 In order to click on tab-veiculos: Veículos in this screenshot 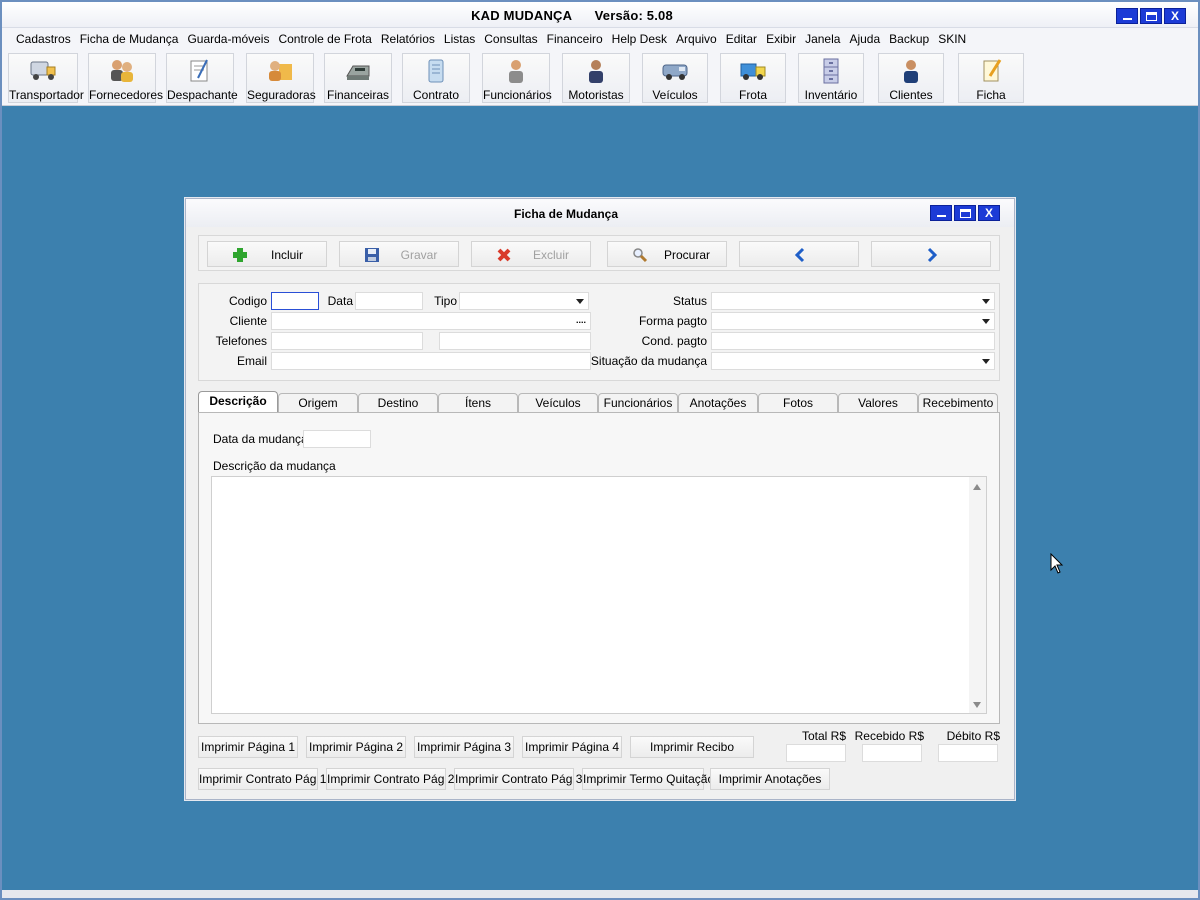, I will do `click(558, 403)`.